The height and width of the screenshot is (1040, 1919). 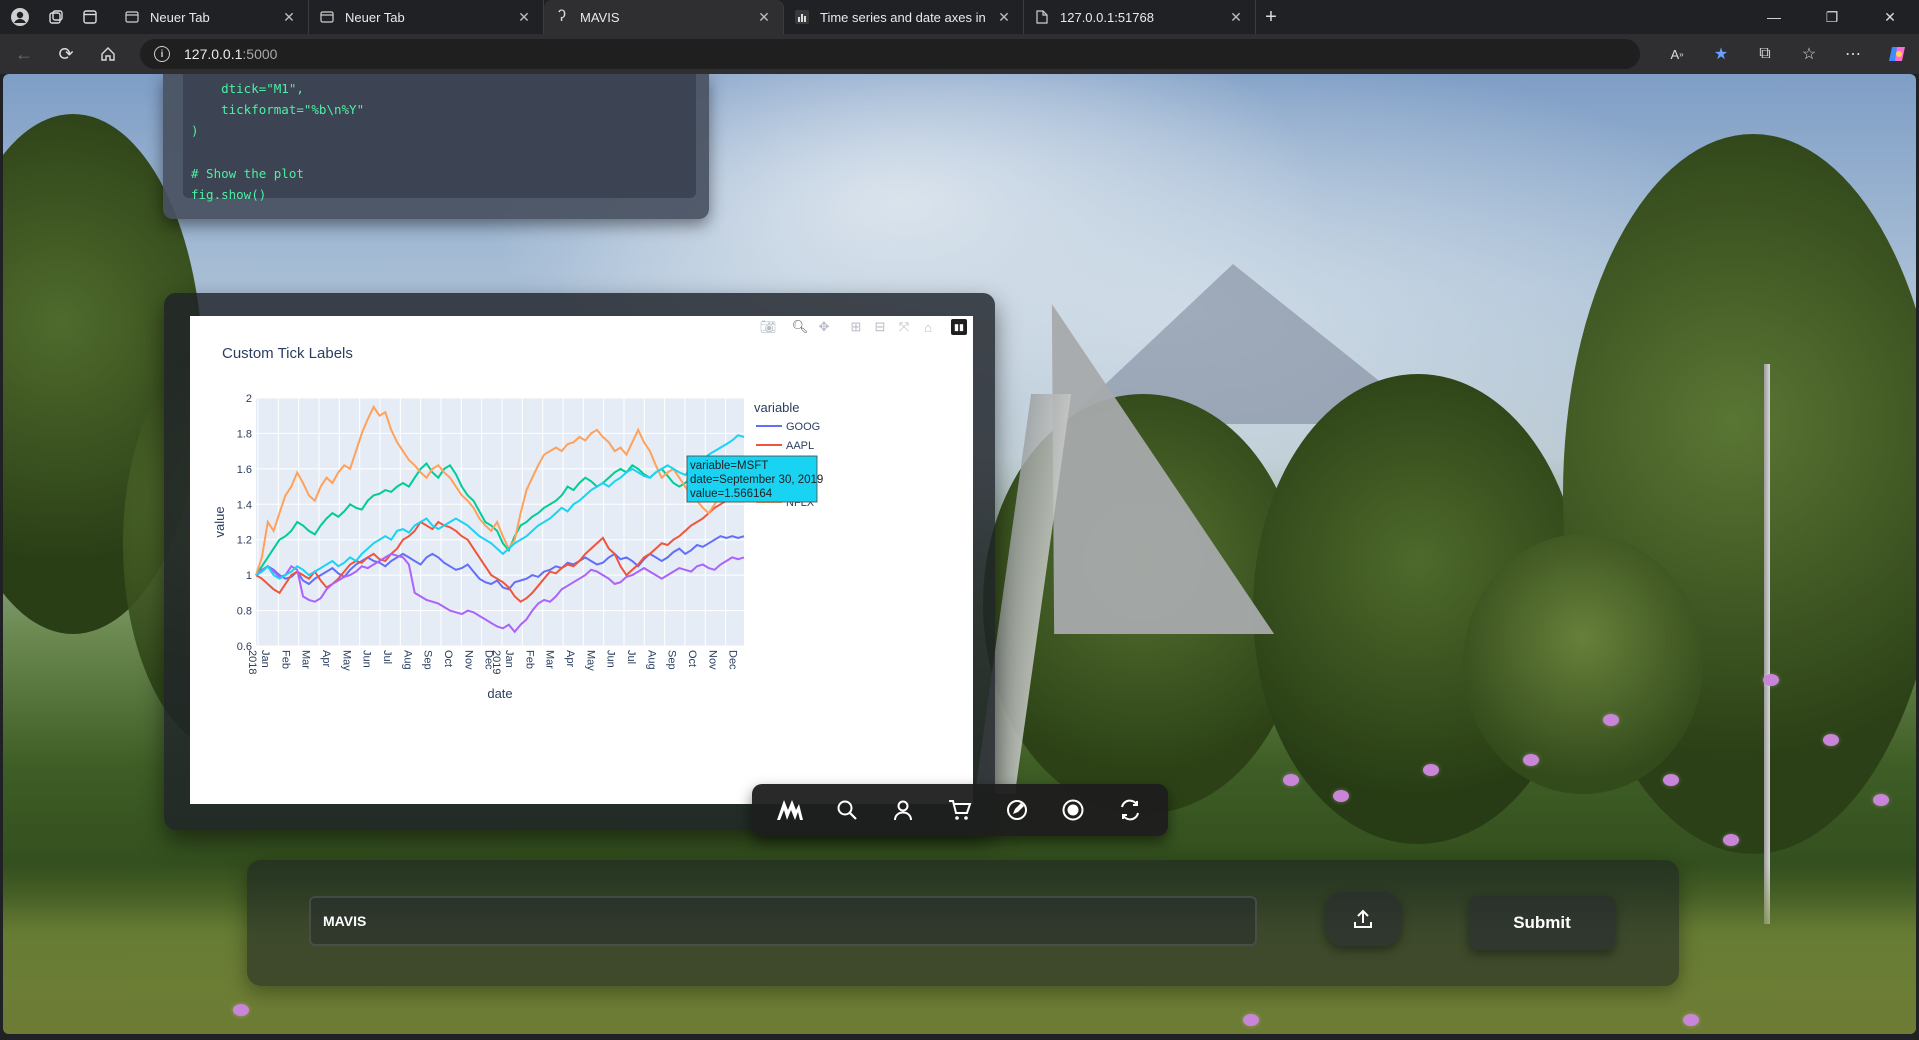 What do you see at coordinates (244, 612) in the screenshot?
I see `y-tick-label: 0.8` at bounding box center [244, 612].